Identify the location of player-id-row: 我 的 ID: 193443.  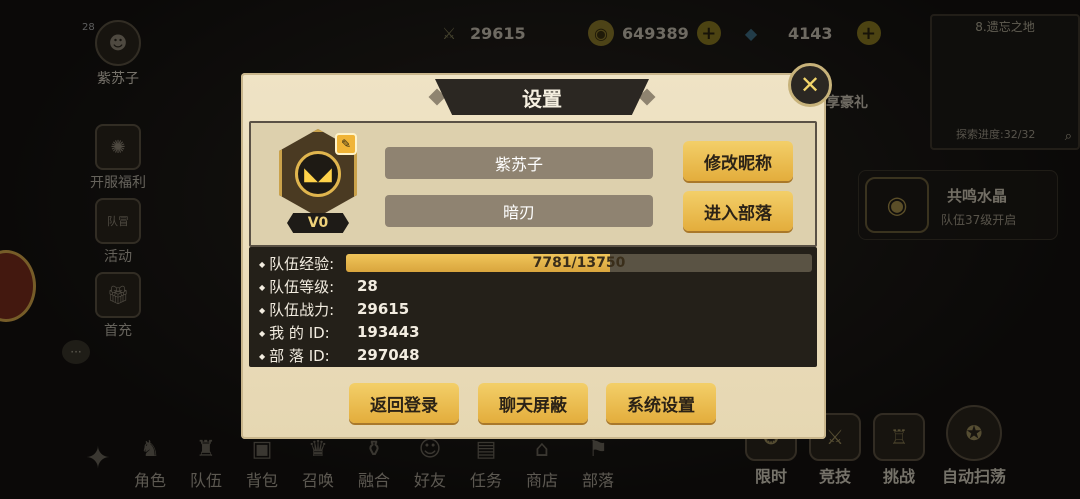
(339, 332).